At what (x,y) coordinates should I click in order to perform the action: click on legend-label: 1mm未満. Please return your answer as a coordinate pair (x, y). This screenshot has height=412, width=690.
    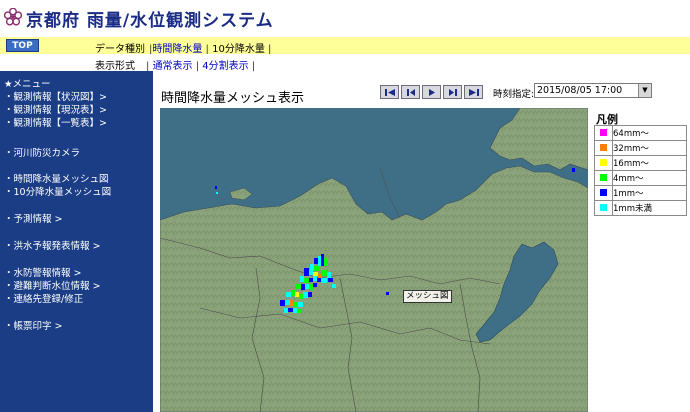
    Looking at the image, I should click on (649, 208).